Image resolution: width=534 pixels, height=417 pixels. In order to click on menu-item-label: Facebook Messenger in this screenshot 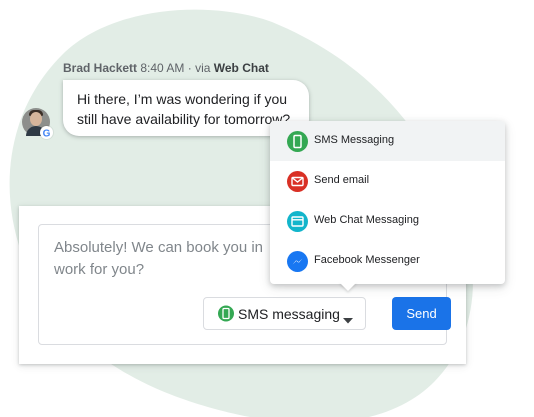, I will do `click(367, 260)`.